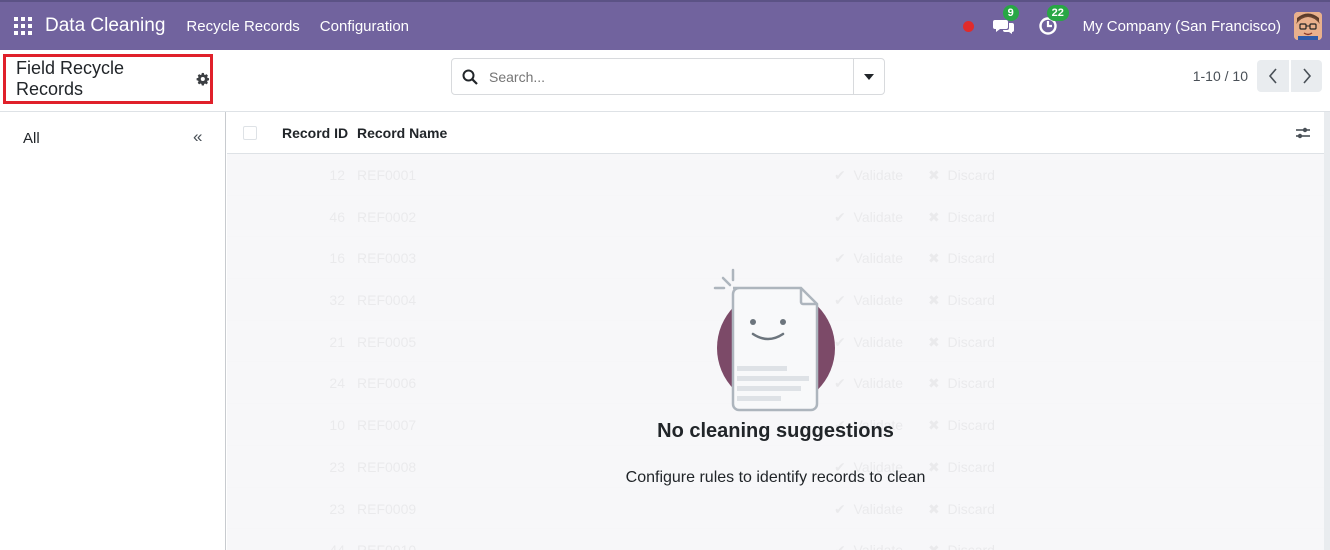  Describe the element at coordinates (1220, 76) in the screenshot. I see `pager-value: 1-10 / 10` at that location.